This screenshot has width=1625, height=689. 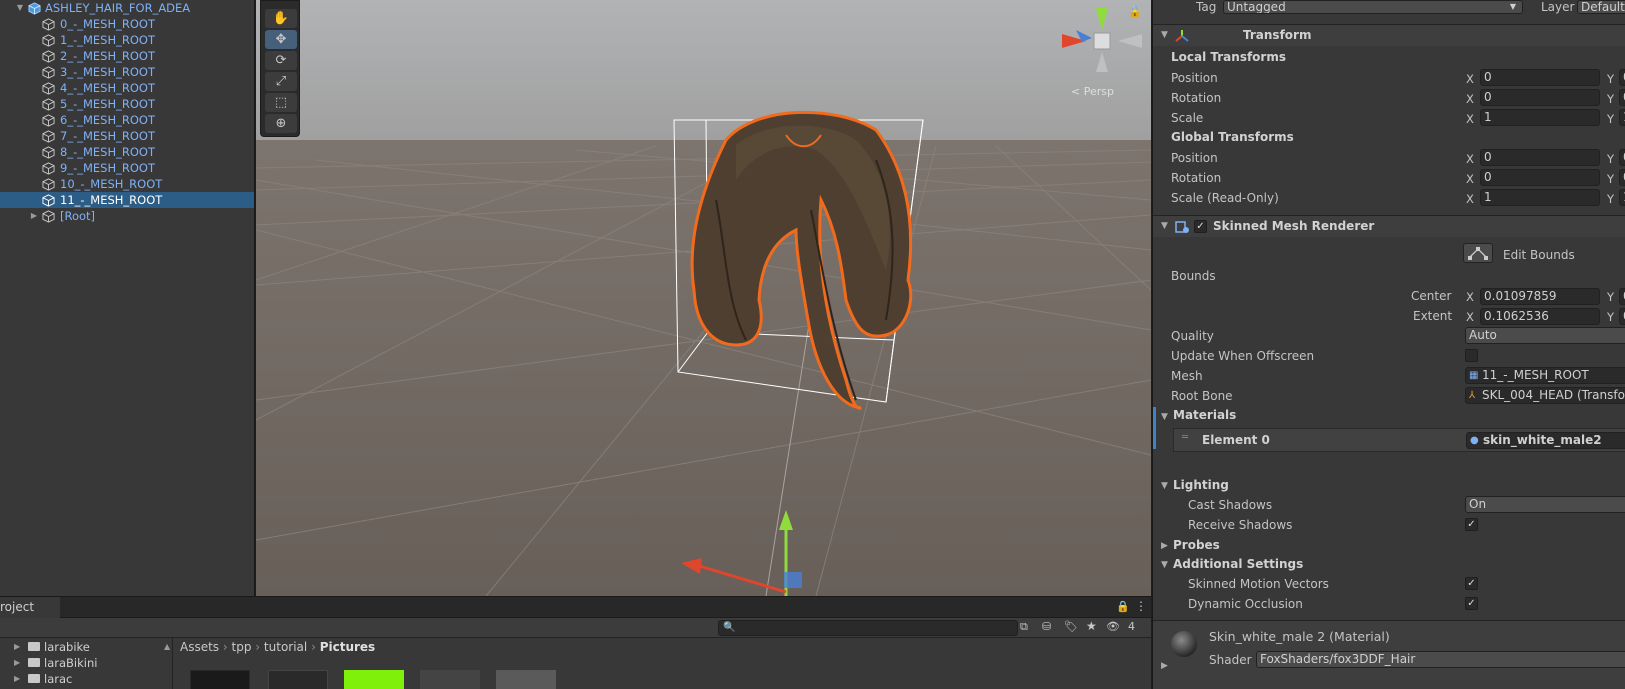 I want to click on extent-x-field: 0.1062536, so click(x=1540, y=316).